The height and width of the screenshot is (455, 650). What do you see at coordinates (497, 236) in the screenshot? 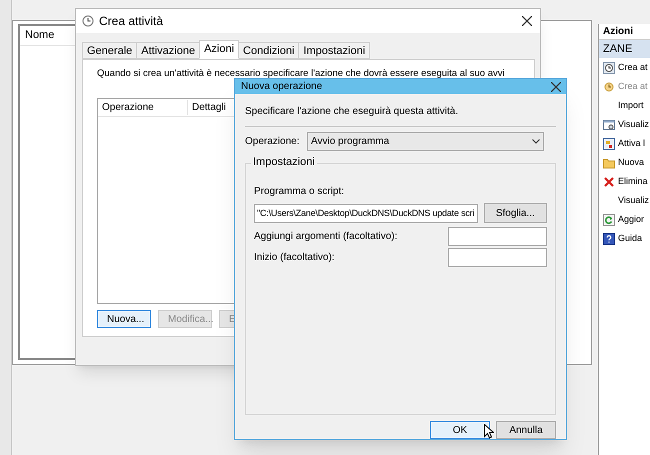
I see `arguments-field` at bounding box center [497, 236].